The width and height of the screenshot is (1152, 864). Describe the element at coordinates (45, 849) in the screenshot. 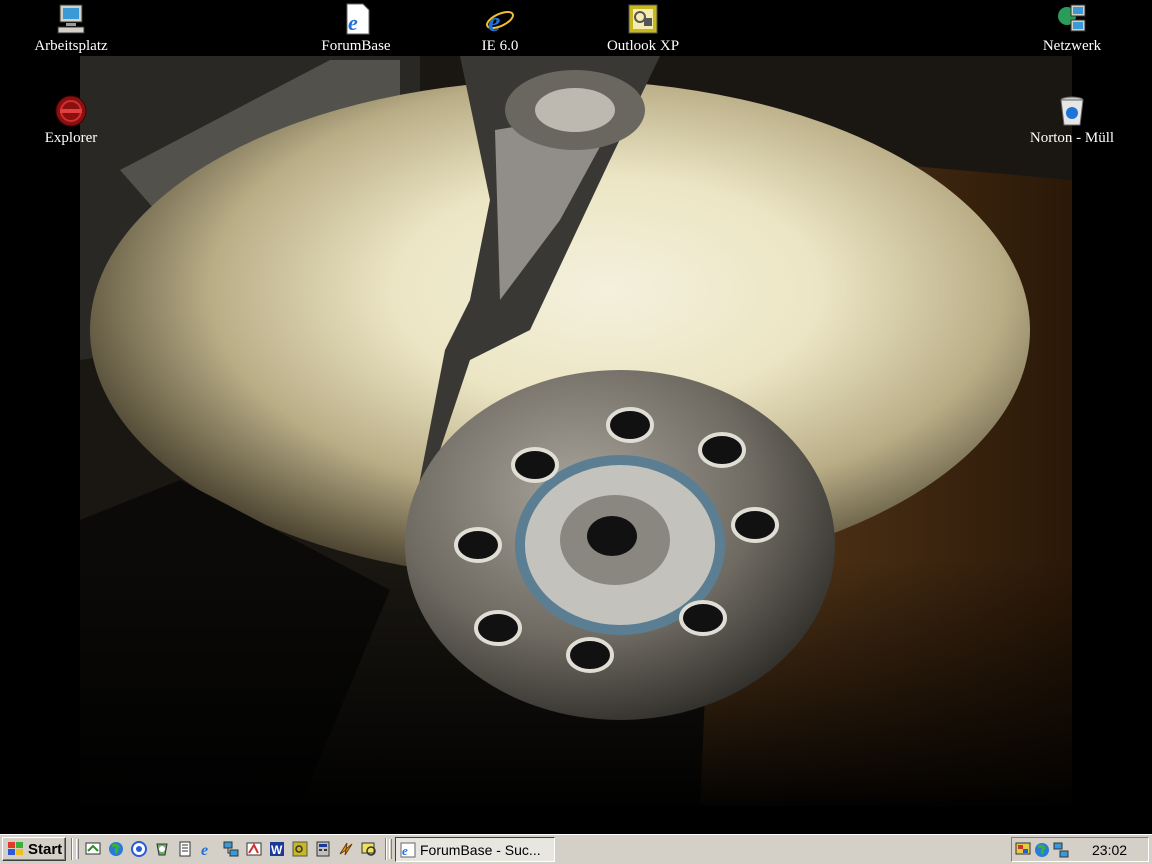

I see `start-label: Start` at that location.